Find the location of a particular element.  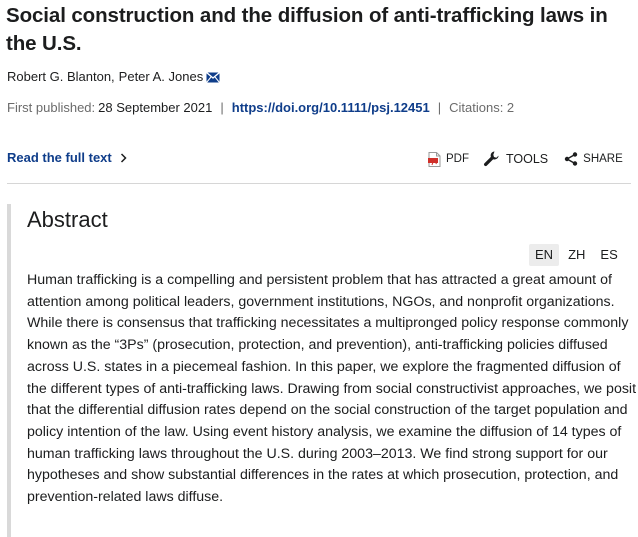

doi-link: https://doi.org/10.1111/psj.12451 is located at coordinates (331, 108).